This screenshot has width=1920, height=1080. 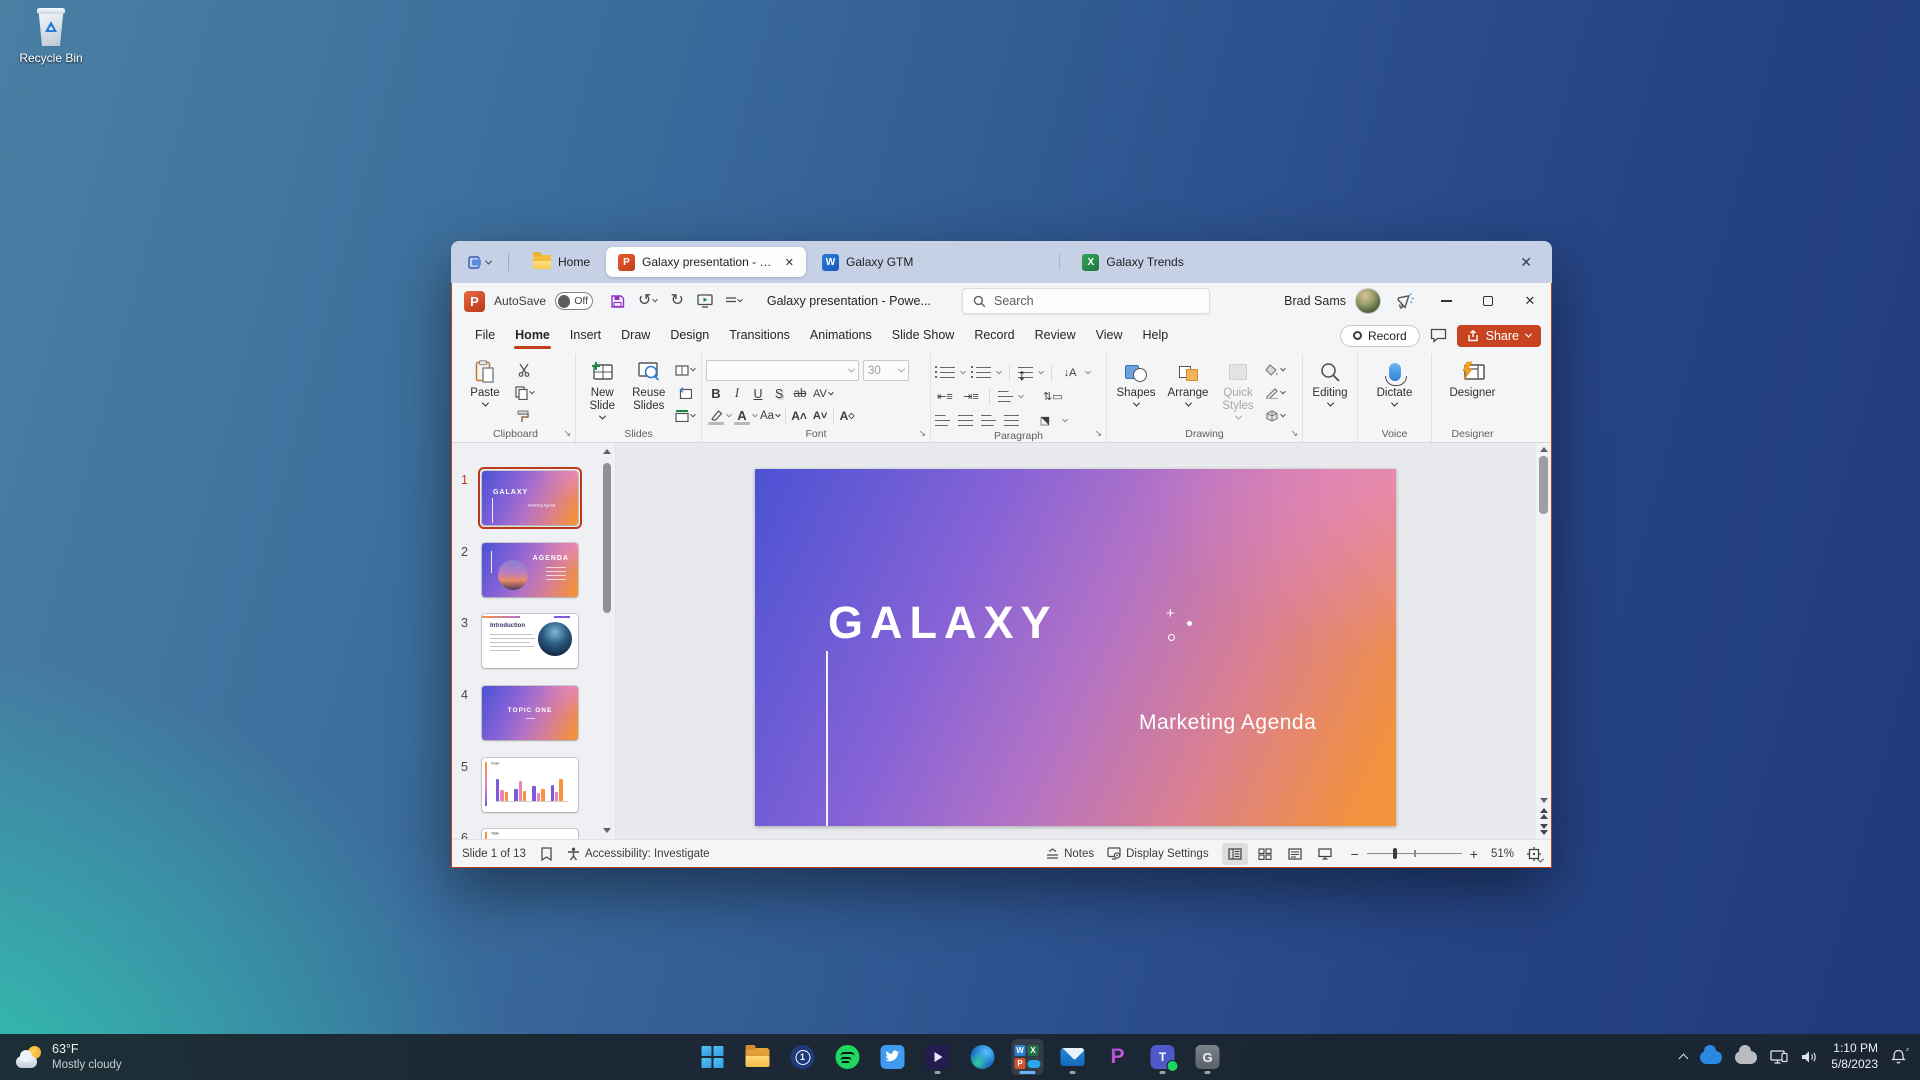 I want to click on scrollbar-thumb, so click(x=1543, y=485).